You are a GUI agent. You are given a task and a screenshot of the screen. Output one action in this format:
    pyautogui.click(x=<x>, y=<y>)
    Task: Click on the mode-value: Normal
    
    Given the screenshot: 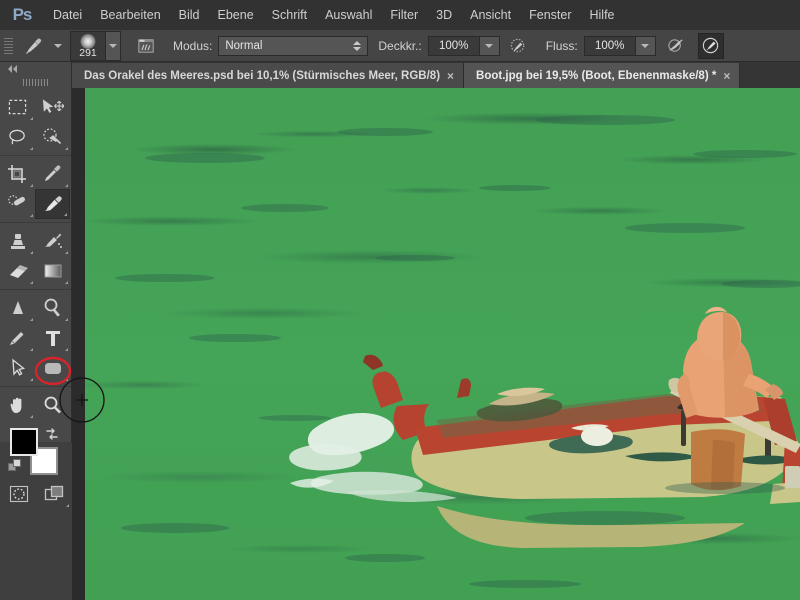 What is the action you would take?
    pyautogui.click(x=244, y=45)
    